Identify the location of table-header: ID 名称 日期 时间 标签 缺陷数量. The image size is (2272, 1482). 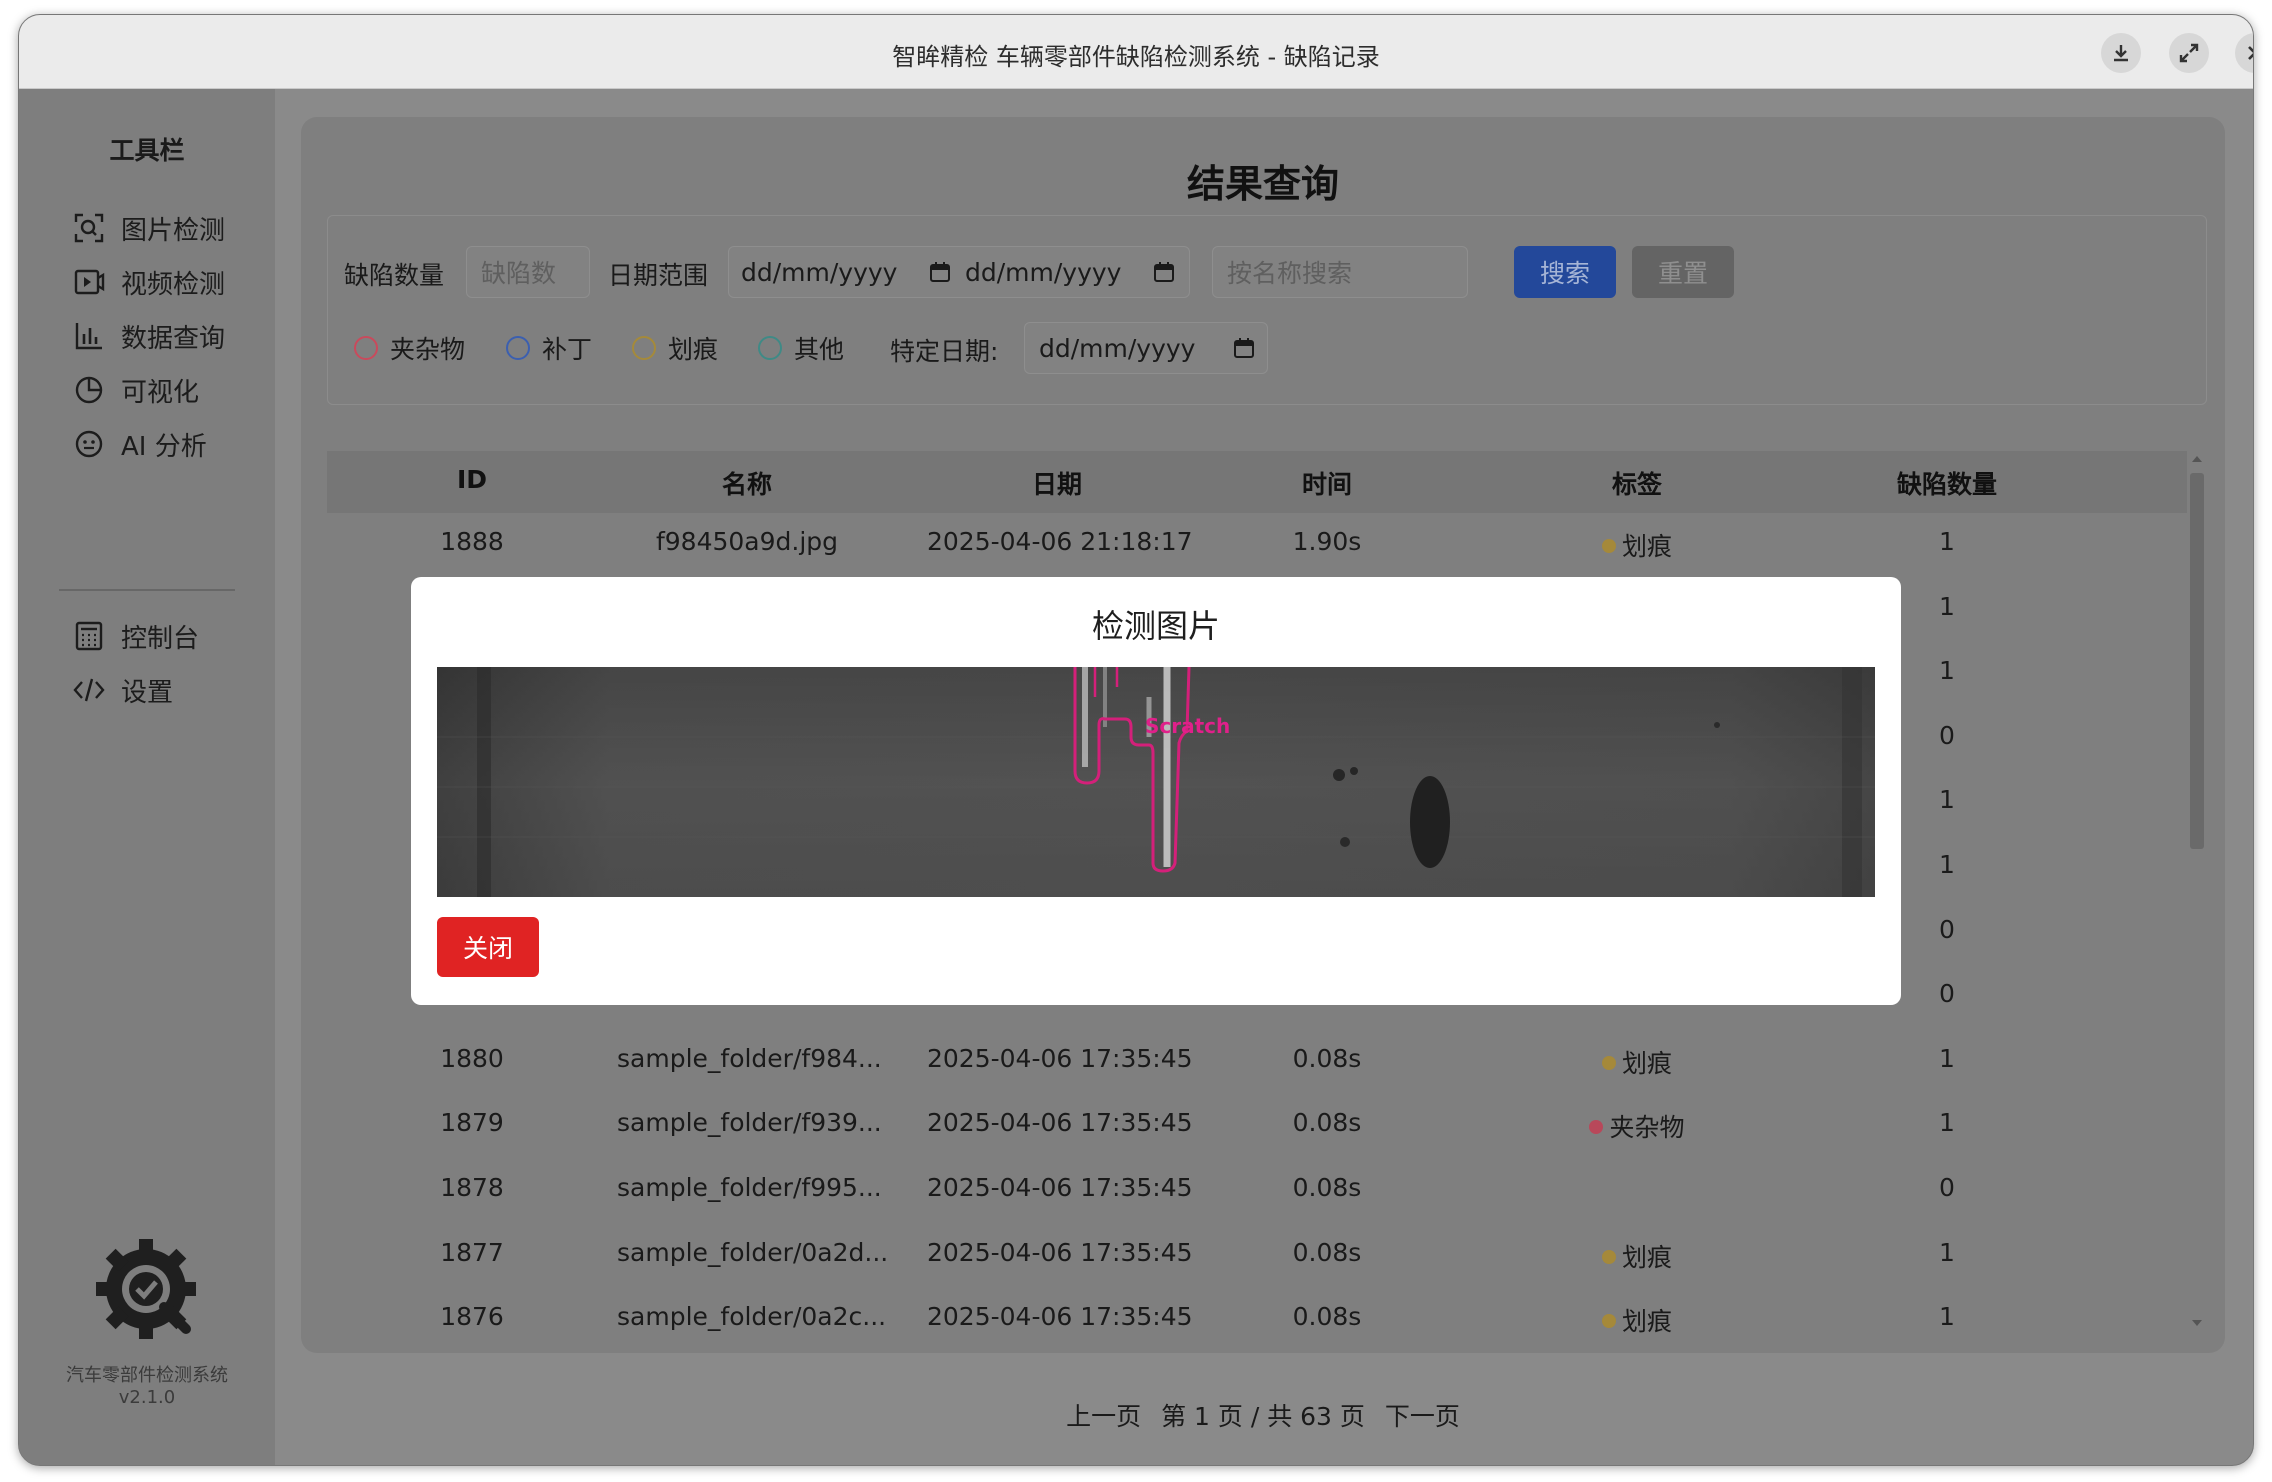
(1257, 482).